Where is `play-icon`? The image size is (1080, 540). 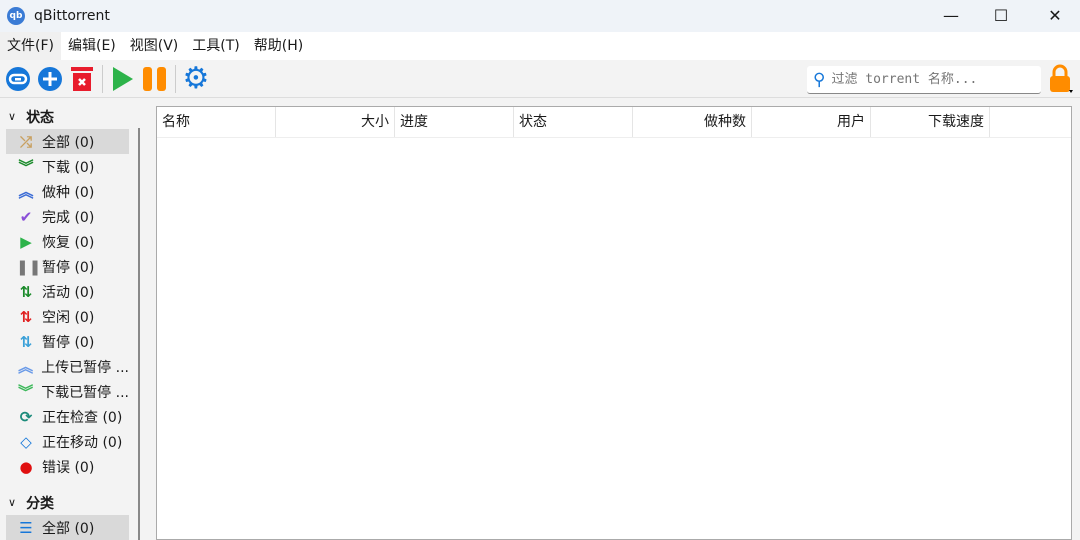 play-icon is located at coordinates (123, 78).